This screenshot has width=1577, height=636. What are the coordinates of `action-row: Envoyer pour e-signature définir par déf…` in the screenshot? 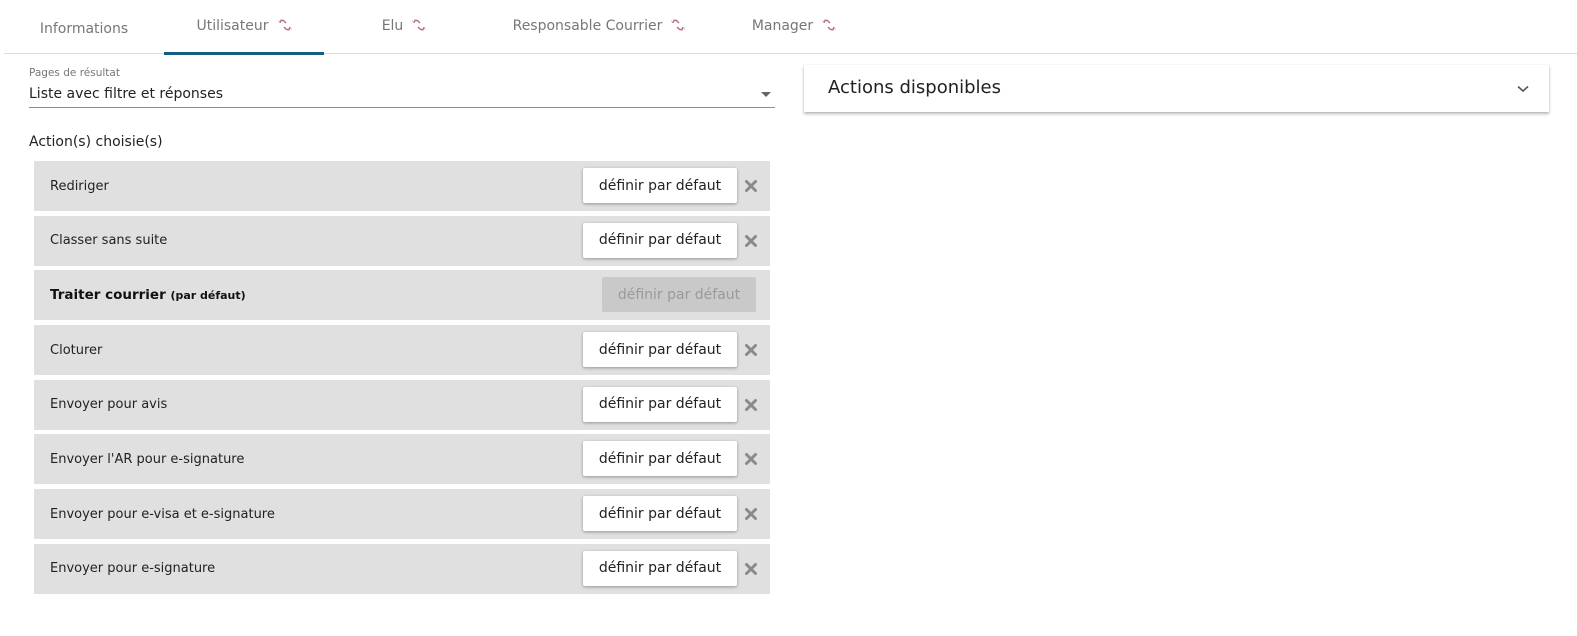 It's located at (402, 568).